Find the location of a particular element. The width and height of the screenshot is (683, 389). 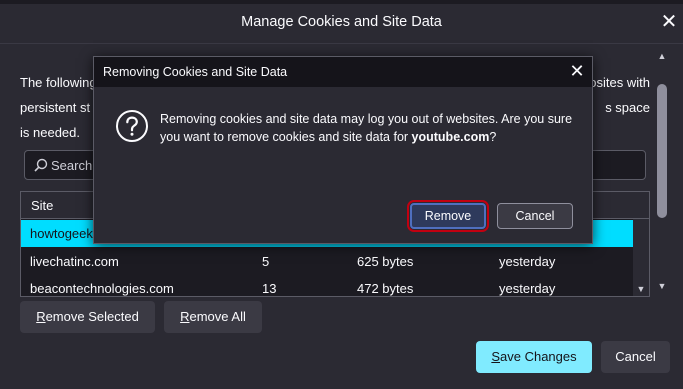

column-header-site: Site is located at coordinates (42, 205).